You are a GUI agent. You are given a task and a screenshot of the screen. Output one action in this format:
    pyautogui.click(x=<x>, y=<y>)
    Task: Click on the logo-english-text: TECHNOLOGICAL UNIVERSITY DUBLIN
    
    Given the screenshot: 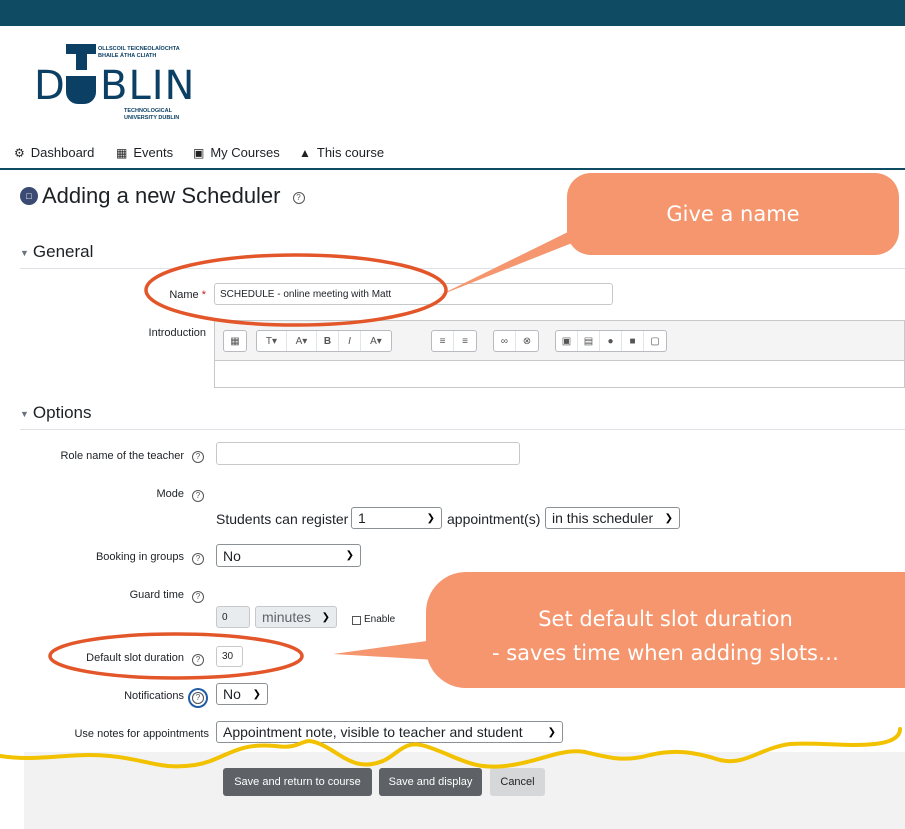 What is the action you would take?
    pyautogui.click(x=152, y=114)
    